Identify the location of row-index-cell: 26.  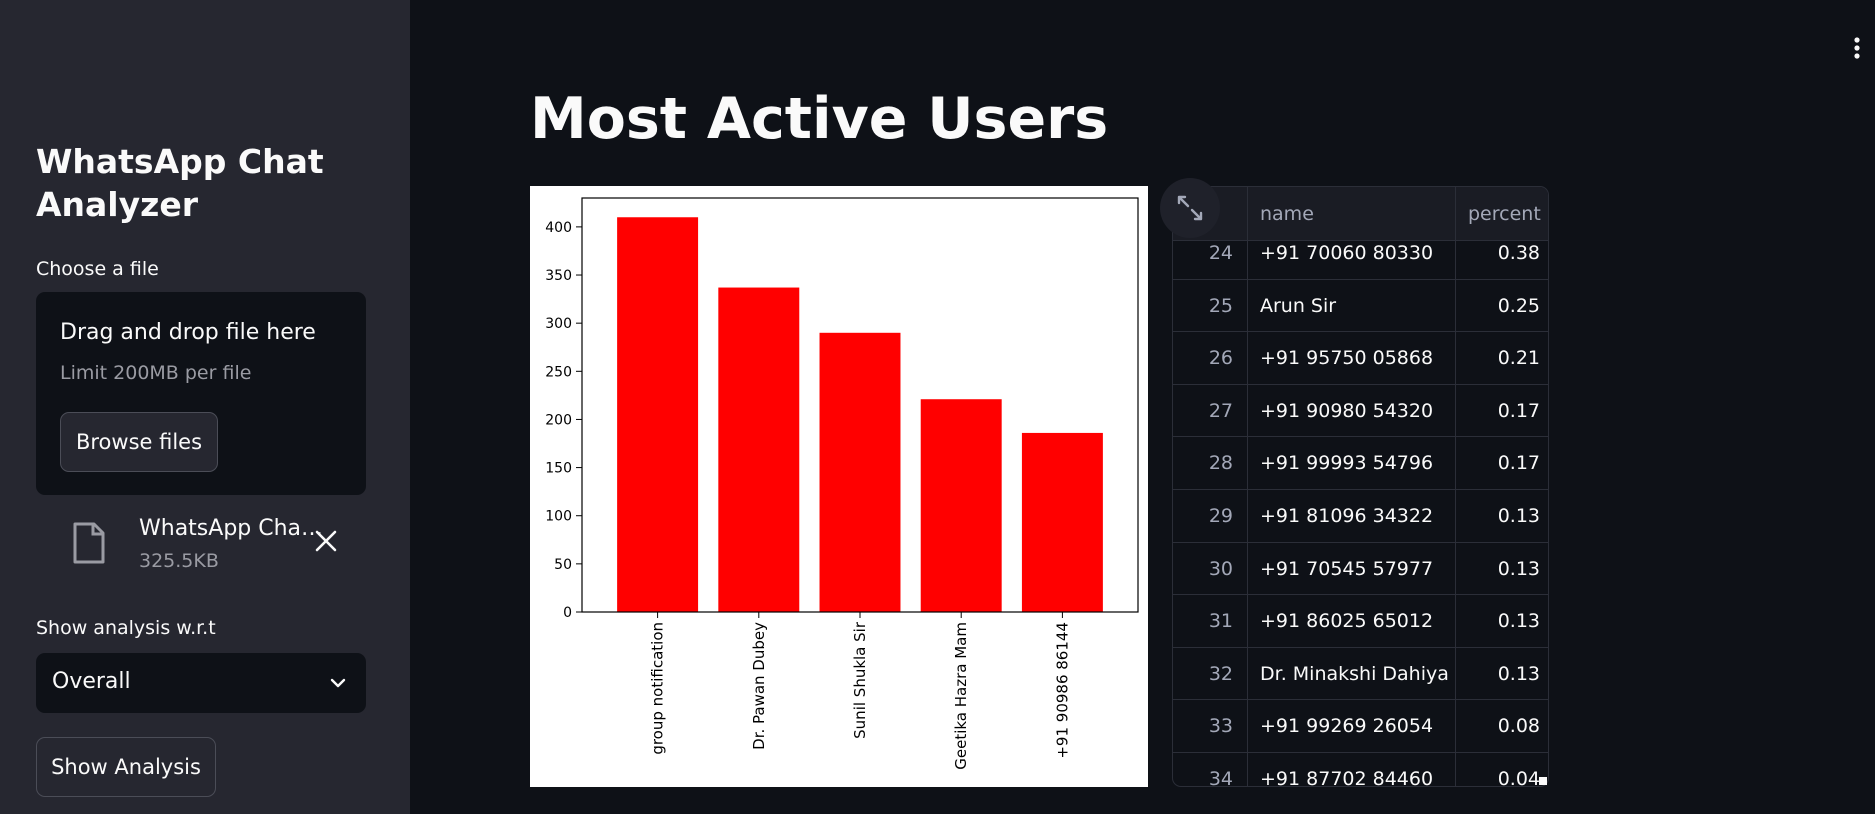
(1210, 358).